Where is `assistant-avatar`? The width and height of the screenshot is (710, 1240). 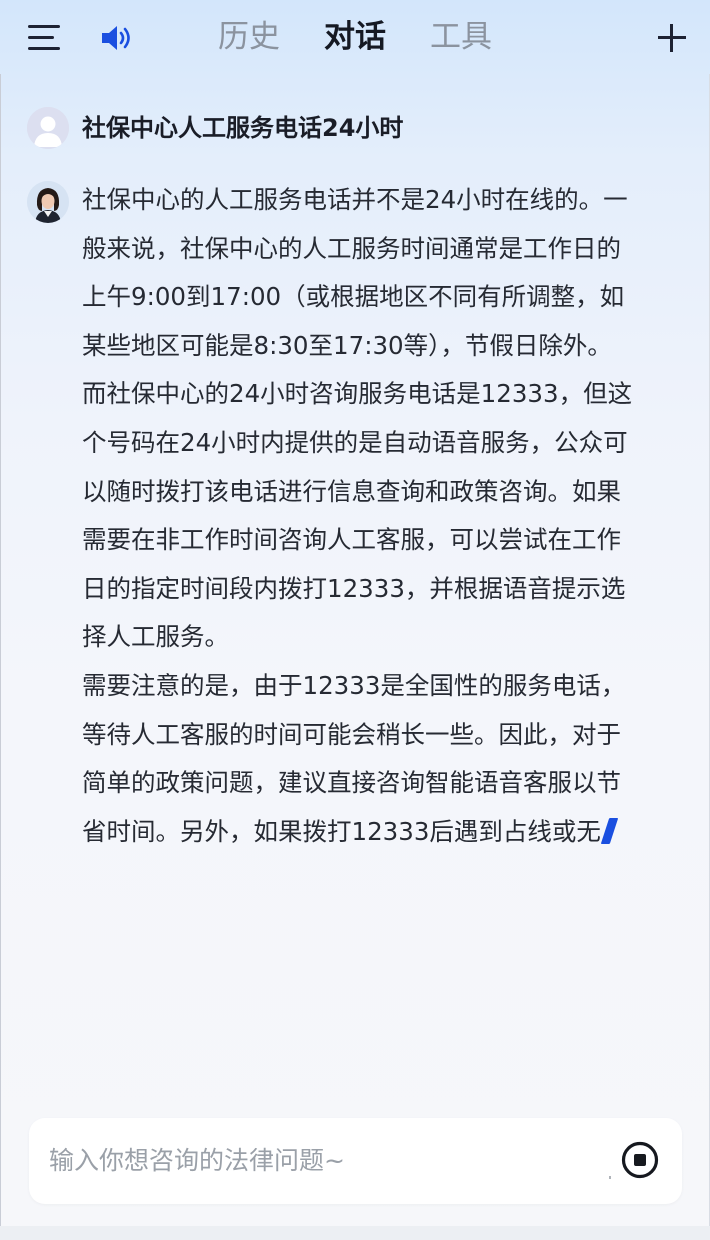 assistant-avatar is located at coordinates (48, 202).